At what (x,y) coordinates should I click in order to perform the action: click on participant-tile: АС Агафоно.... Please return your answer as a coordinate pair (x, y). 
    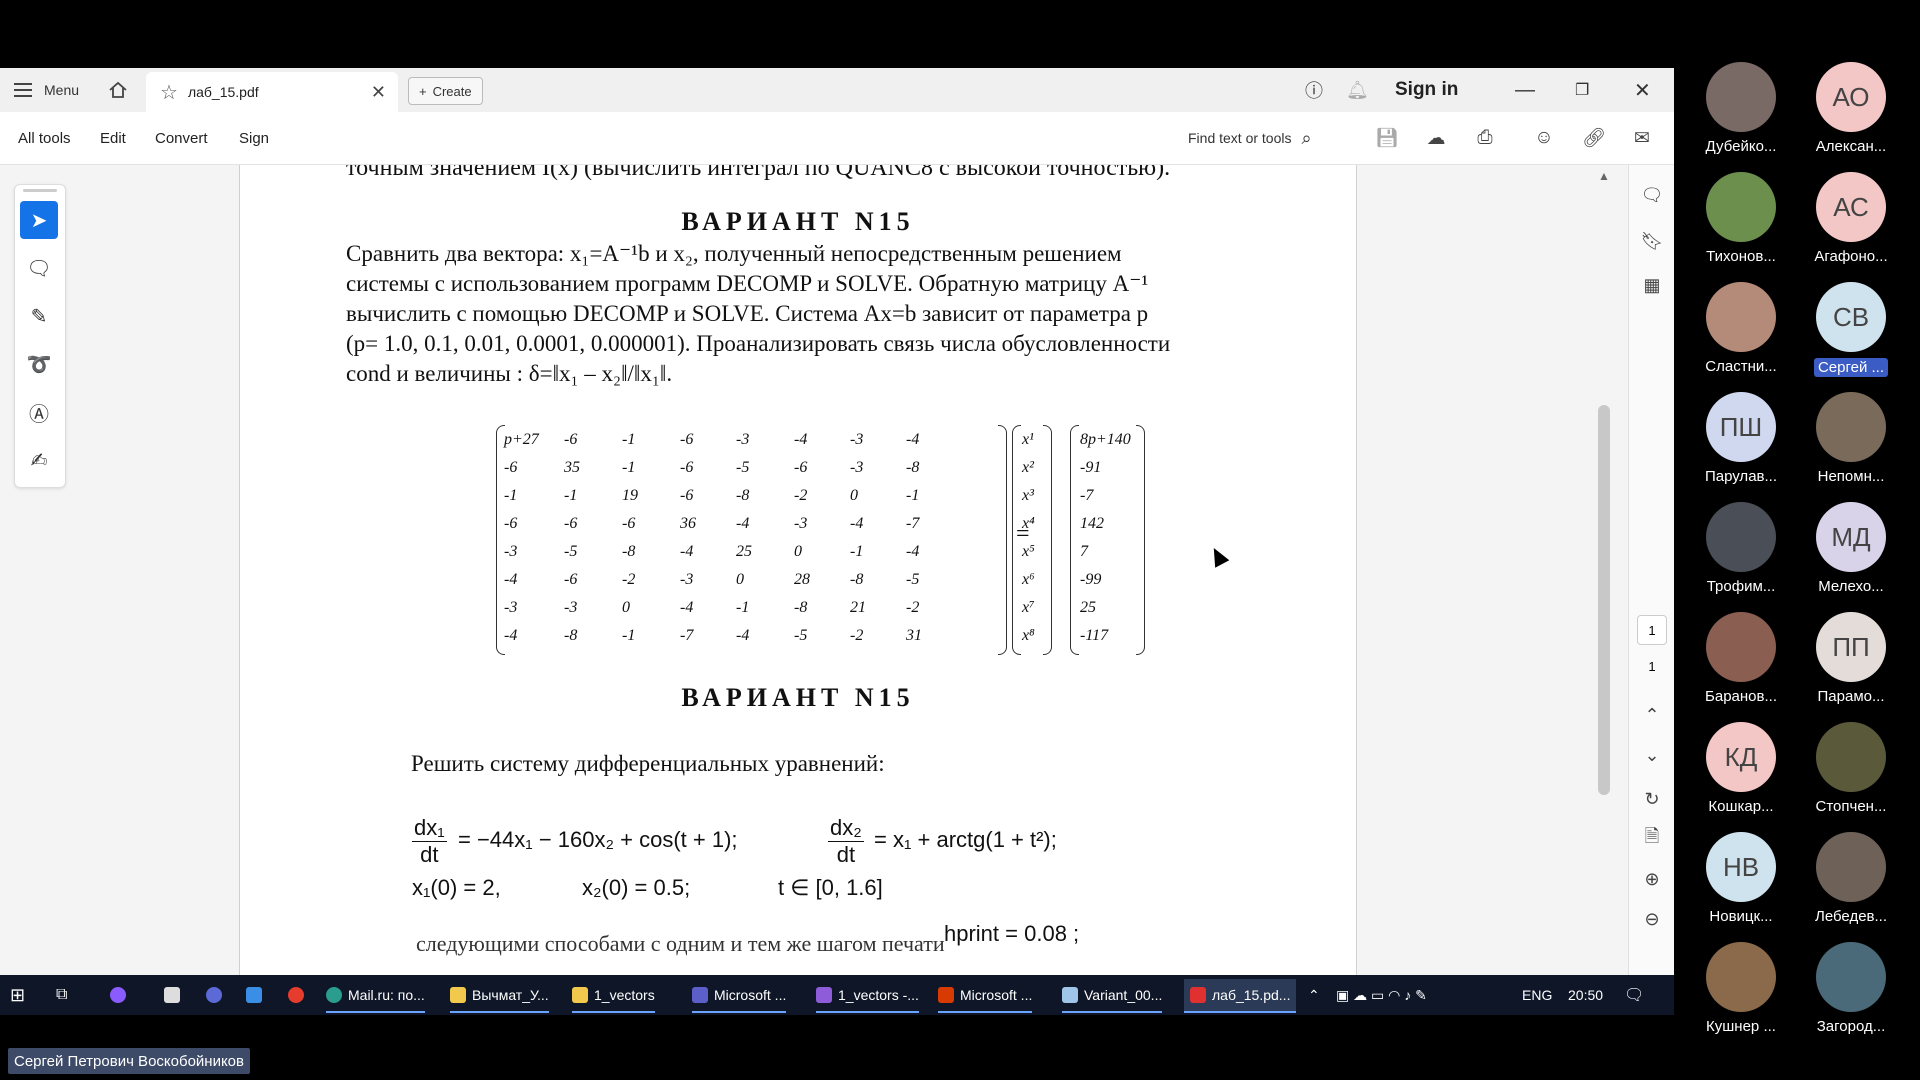
    Looking at the image, I should click on (1851, 227).